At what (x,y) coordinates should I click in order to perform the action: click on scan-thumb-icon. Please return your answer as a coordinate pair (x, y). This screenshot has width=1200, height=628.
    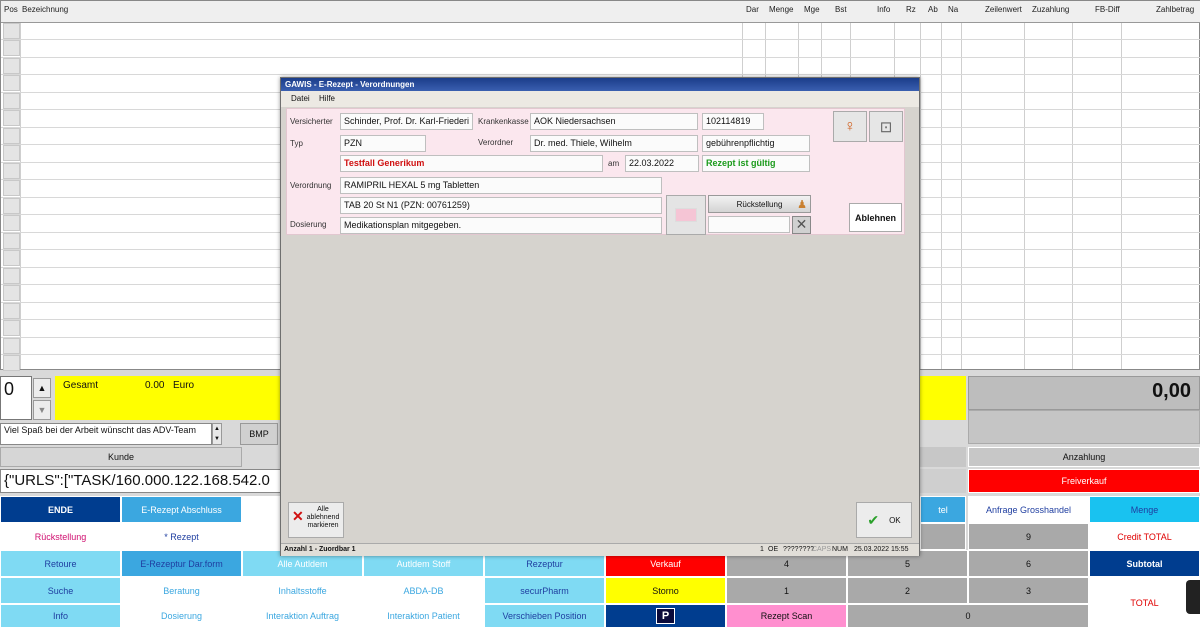
    Looking at the image, I should click on (686, 215).